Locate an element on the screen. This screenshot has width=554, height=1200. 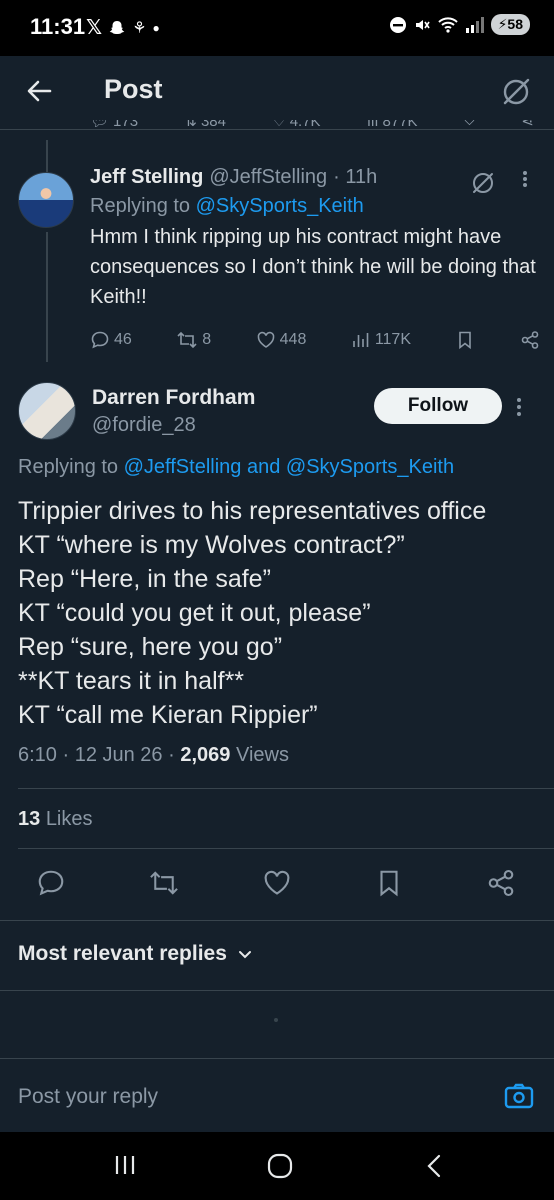
replying-to: Replying to @SkySports_Keith is located at coordinates (227, 206).